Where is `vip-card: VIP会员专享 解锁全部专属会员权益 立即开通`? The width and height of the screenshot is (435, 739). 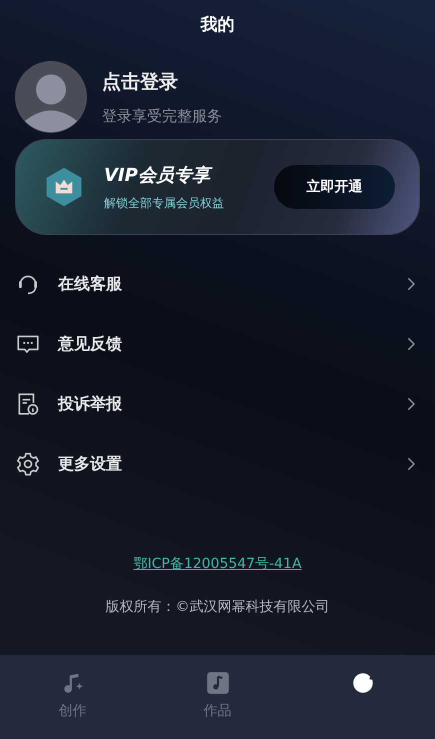 vip-card: VIP会员专享 解锁全部专属会员权益 立即开通 is located at coordinates (217, 187).